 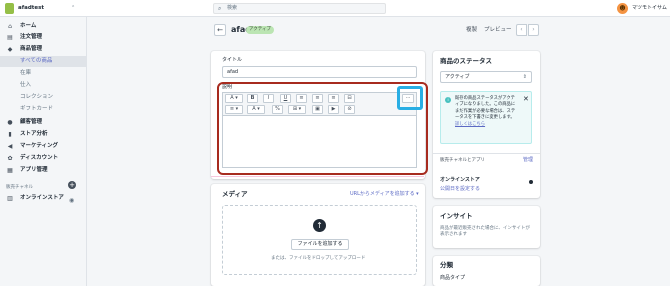 What do you see at coordinates (10, 37) in the screenshot?
I see `orders-icon: ▤` at bounding box center [10, 37].